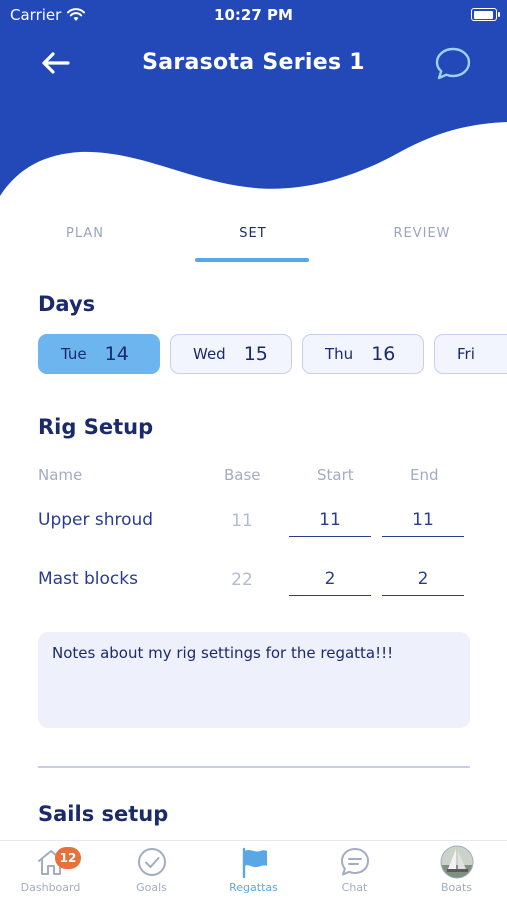 The height and width of the screenshot is (900, 507). I want to click on rig-setup-title: Rig Setup, so click(96, 427).